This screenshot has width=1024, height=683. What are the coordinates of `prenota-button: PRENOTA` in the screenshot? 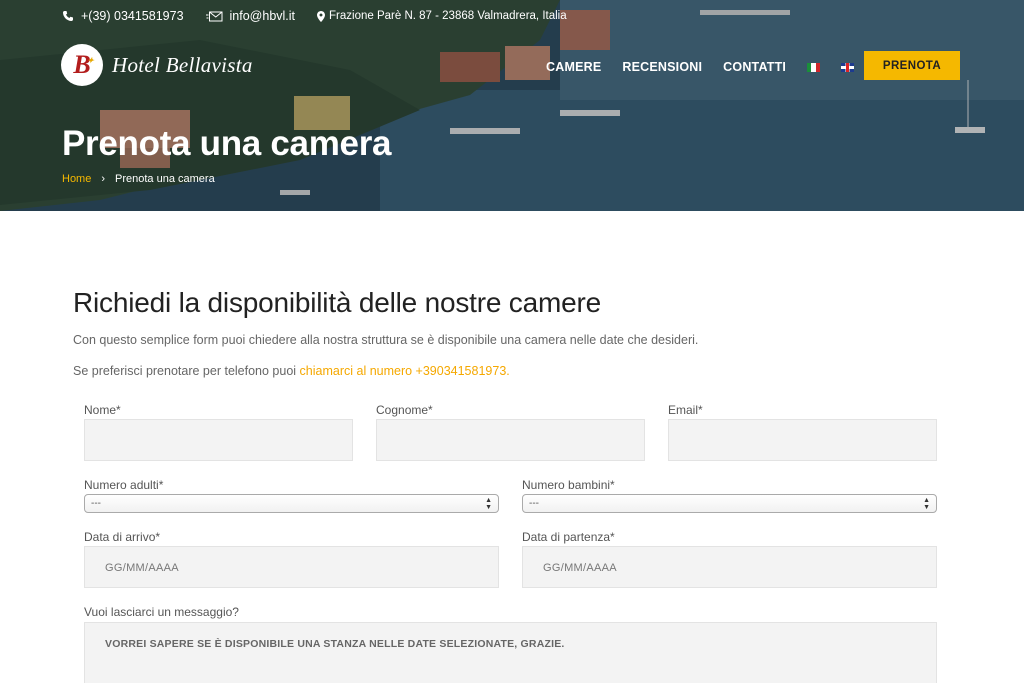 It's located at (912, 65).